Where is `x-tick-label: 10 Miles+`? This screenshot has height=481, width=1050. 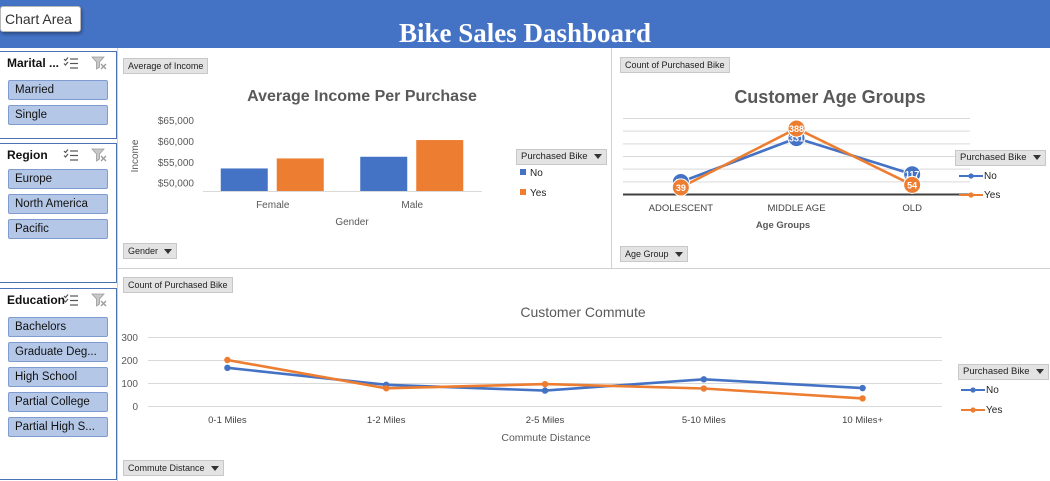 x-tick-label: 10 Miles+ is located at coordinates (862, 420).